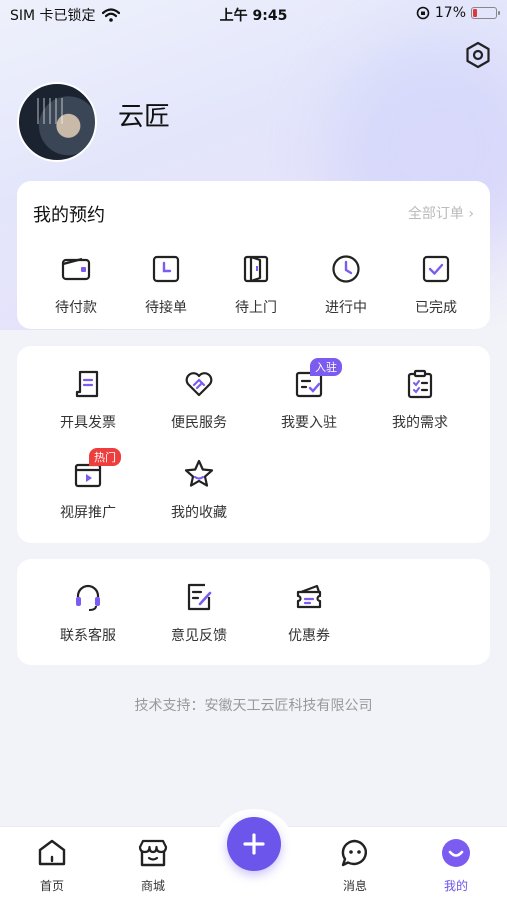 This screenshot has height=900, width=507. I want to click on appointments-title: 我的预约, so click(69, 215).